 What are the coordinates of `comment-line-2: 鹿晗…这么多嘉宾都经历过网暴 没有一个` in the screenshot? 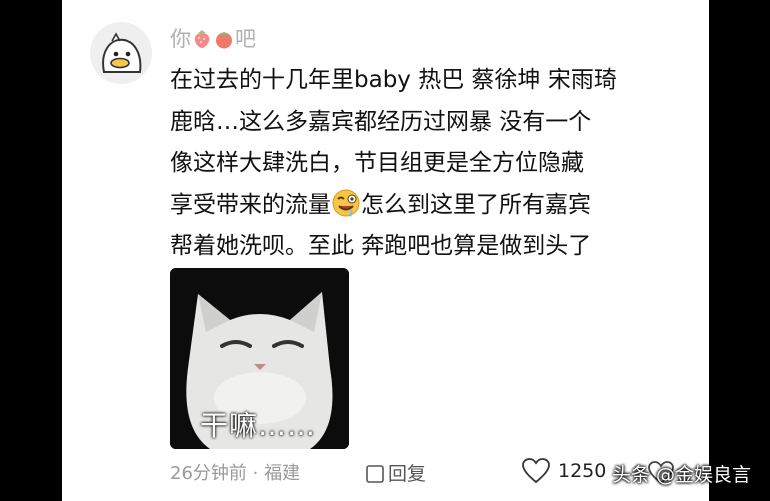 It's located at (381, 121).